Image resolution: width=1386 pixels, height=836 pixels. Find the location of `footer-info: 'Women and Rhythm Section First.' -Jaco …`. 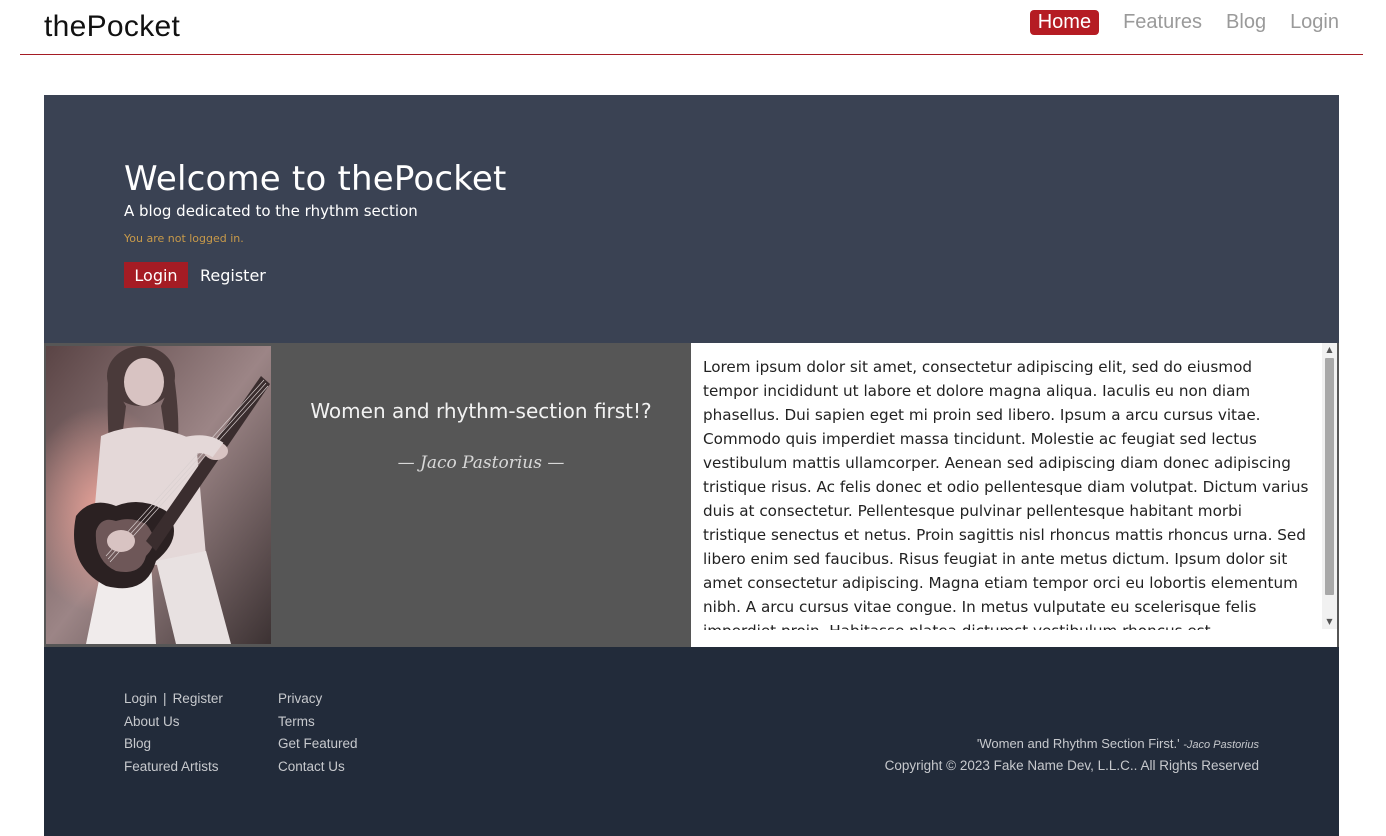

footer-info: 'Women and Rhythm Section First.' -Jaco … is located at coordinates (1072, 754).